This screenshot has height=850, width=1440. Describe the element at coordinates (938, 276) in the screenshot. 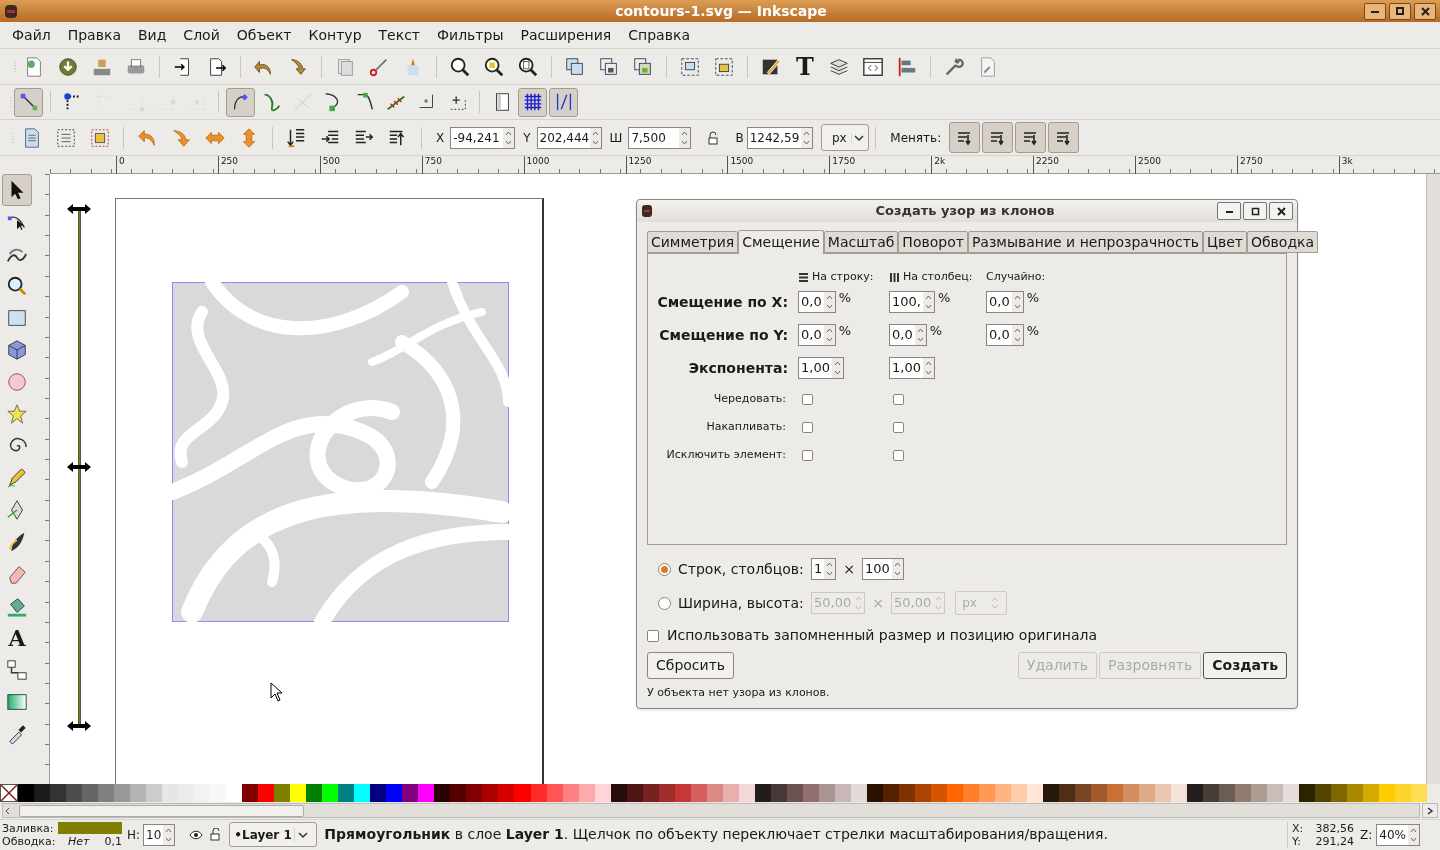

I see `column-header: На столбец:` at that location.